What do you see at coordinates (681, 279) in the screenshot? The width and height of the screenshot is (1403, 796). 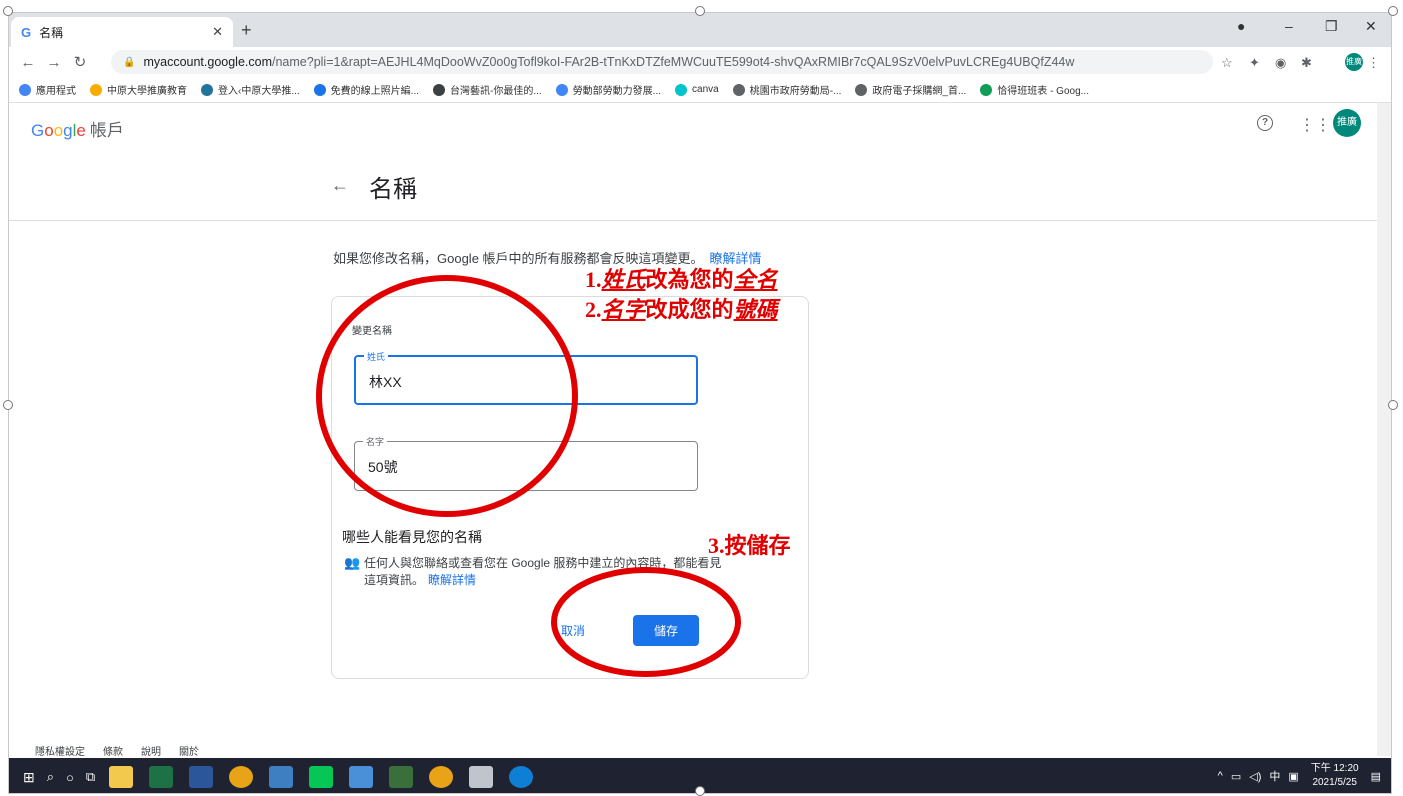 I see `annotation-step-1: 1.姓氏改為您的全名` at bounding box center [681, 279].